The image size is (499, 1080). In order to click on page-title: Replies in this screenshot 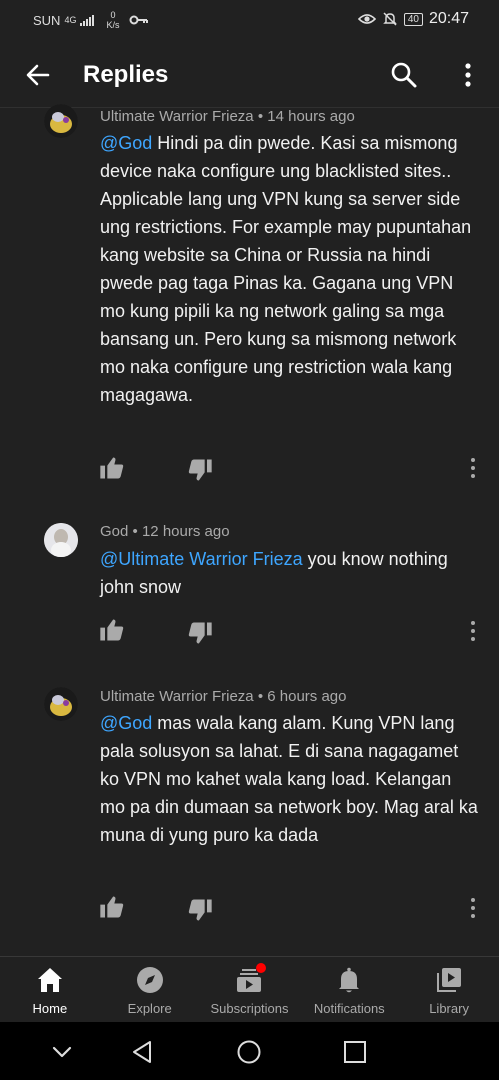, I will do `click(126, 74)`.